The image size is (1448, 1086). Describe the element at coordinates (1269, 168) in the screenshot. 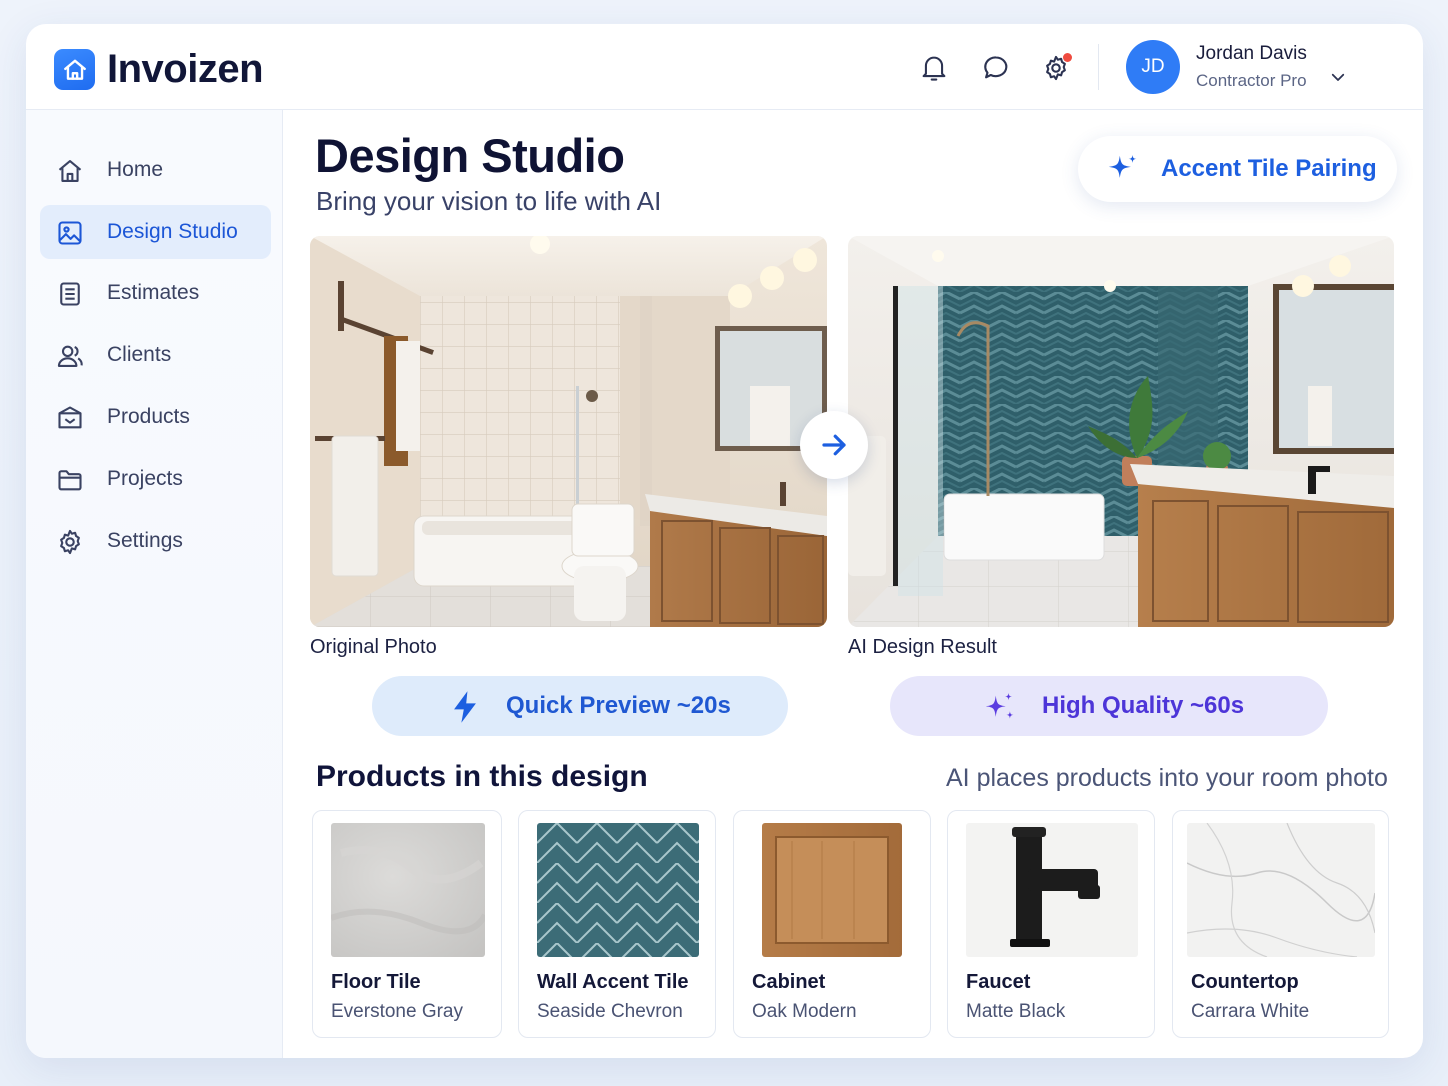

I see `accent-tile-pairing-label: Accent Tile Pairing` at that location.